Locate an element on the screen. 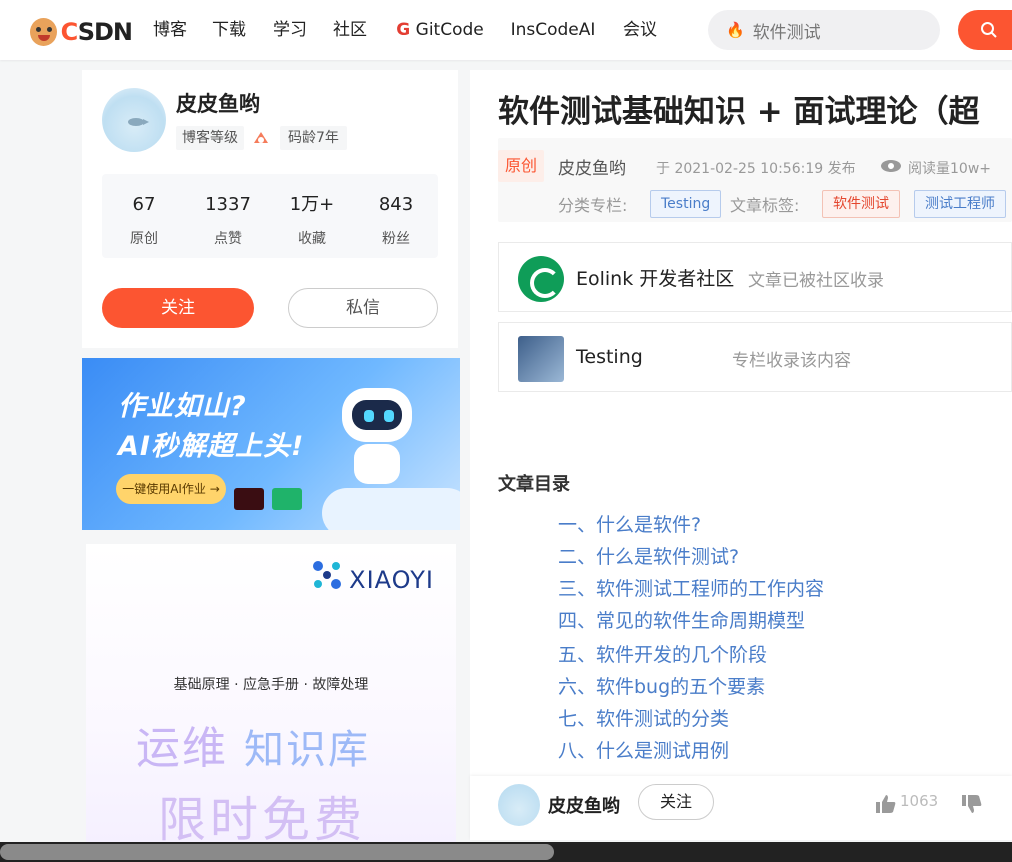 The image size is (1012, 862). stat-likes-value: 1337 is located at coordinates (228, 204).